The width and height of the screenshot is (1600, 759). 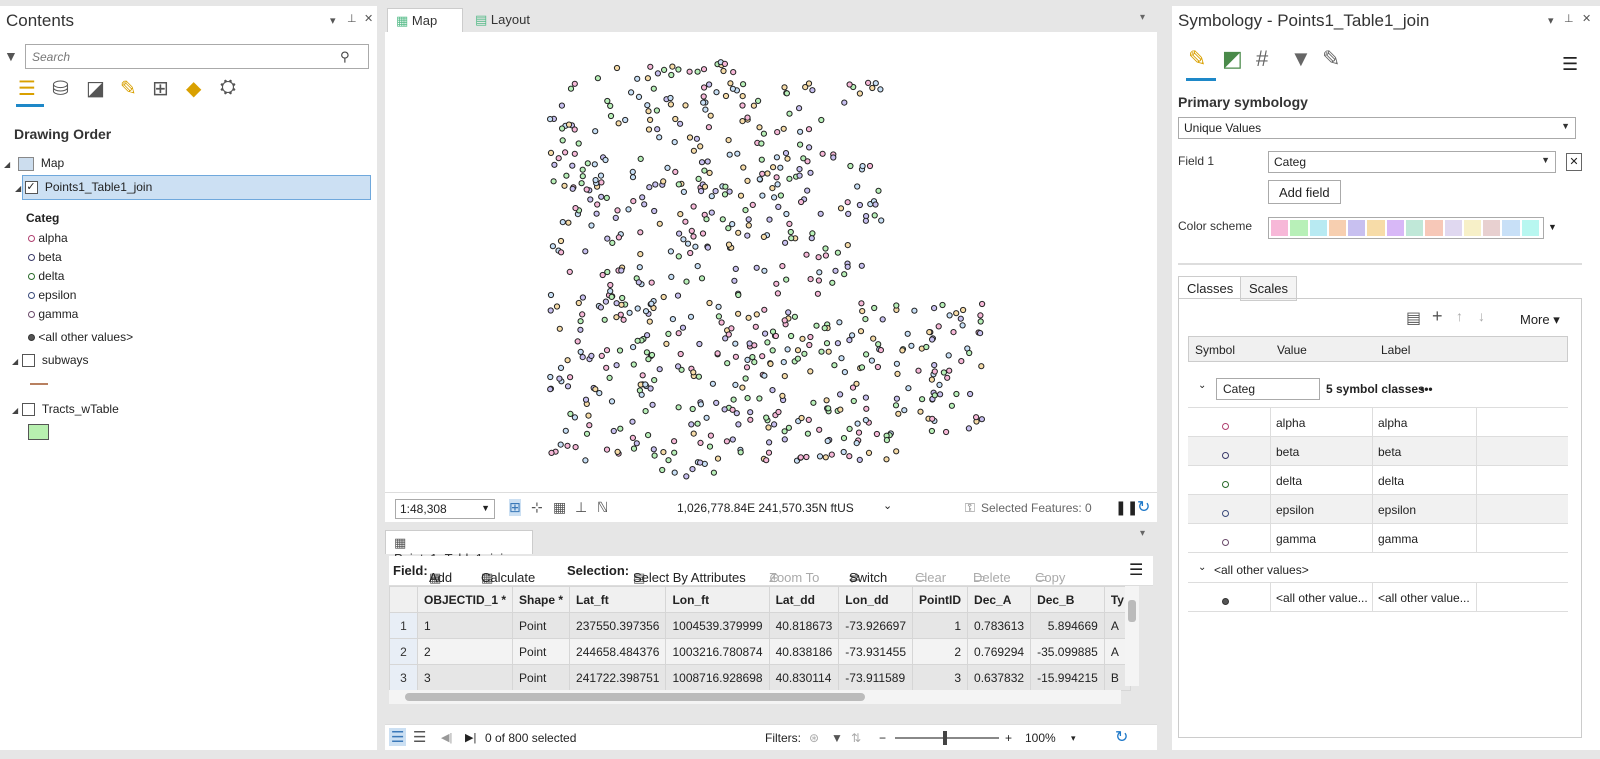 What do you see at coordinates (1378, 422) in the screenshot?
I see `symbol-class-row: alpha alpha` at bounding box center [1378, 422].